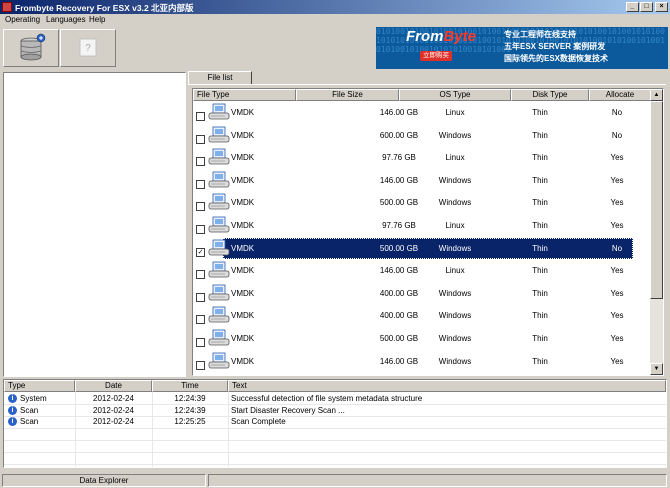 The height and width of the screenshot is (488, 670). Describe the element at coordinates (22, 19) in the screenshot. I see `menu-operating: Operating` at that location.